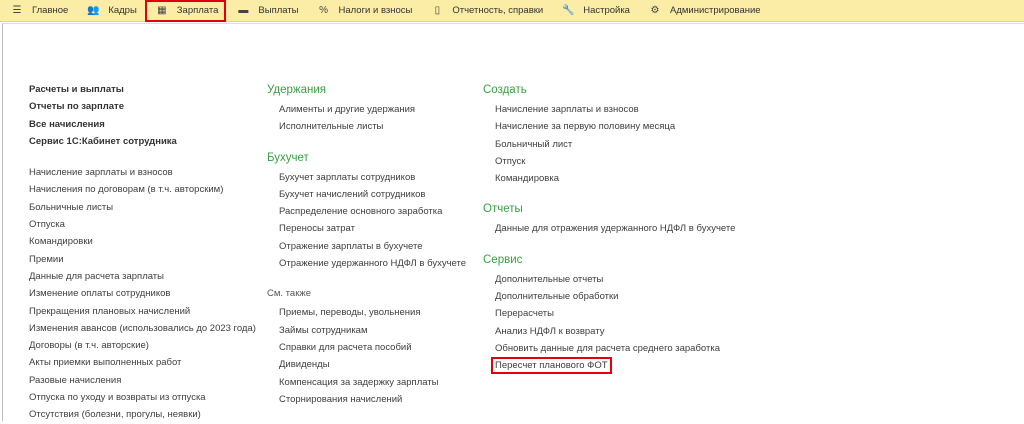  Describe the element at coordinates (142, 224) in the screenshot. I see `list-item: Отпуска` at that location.